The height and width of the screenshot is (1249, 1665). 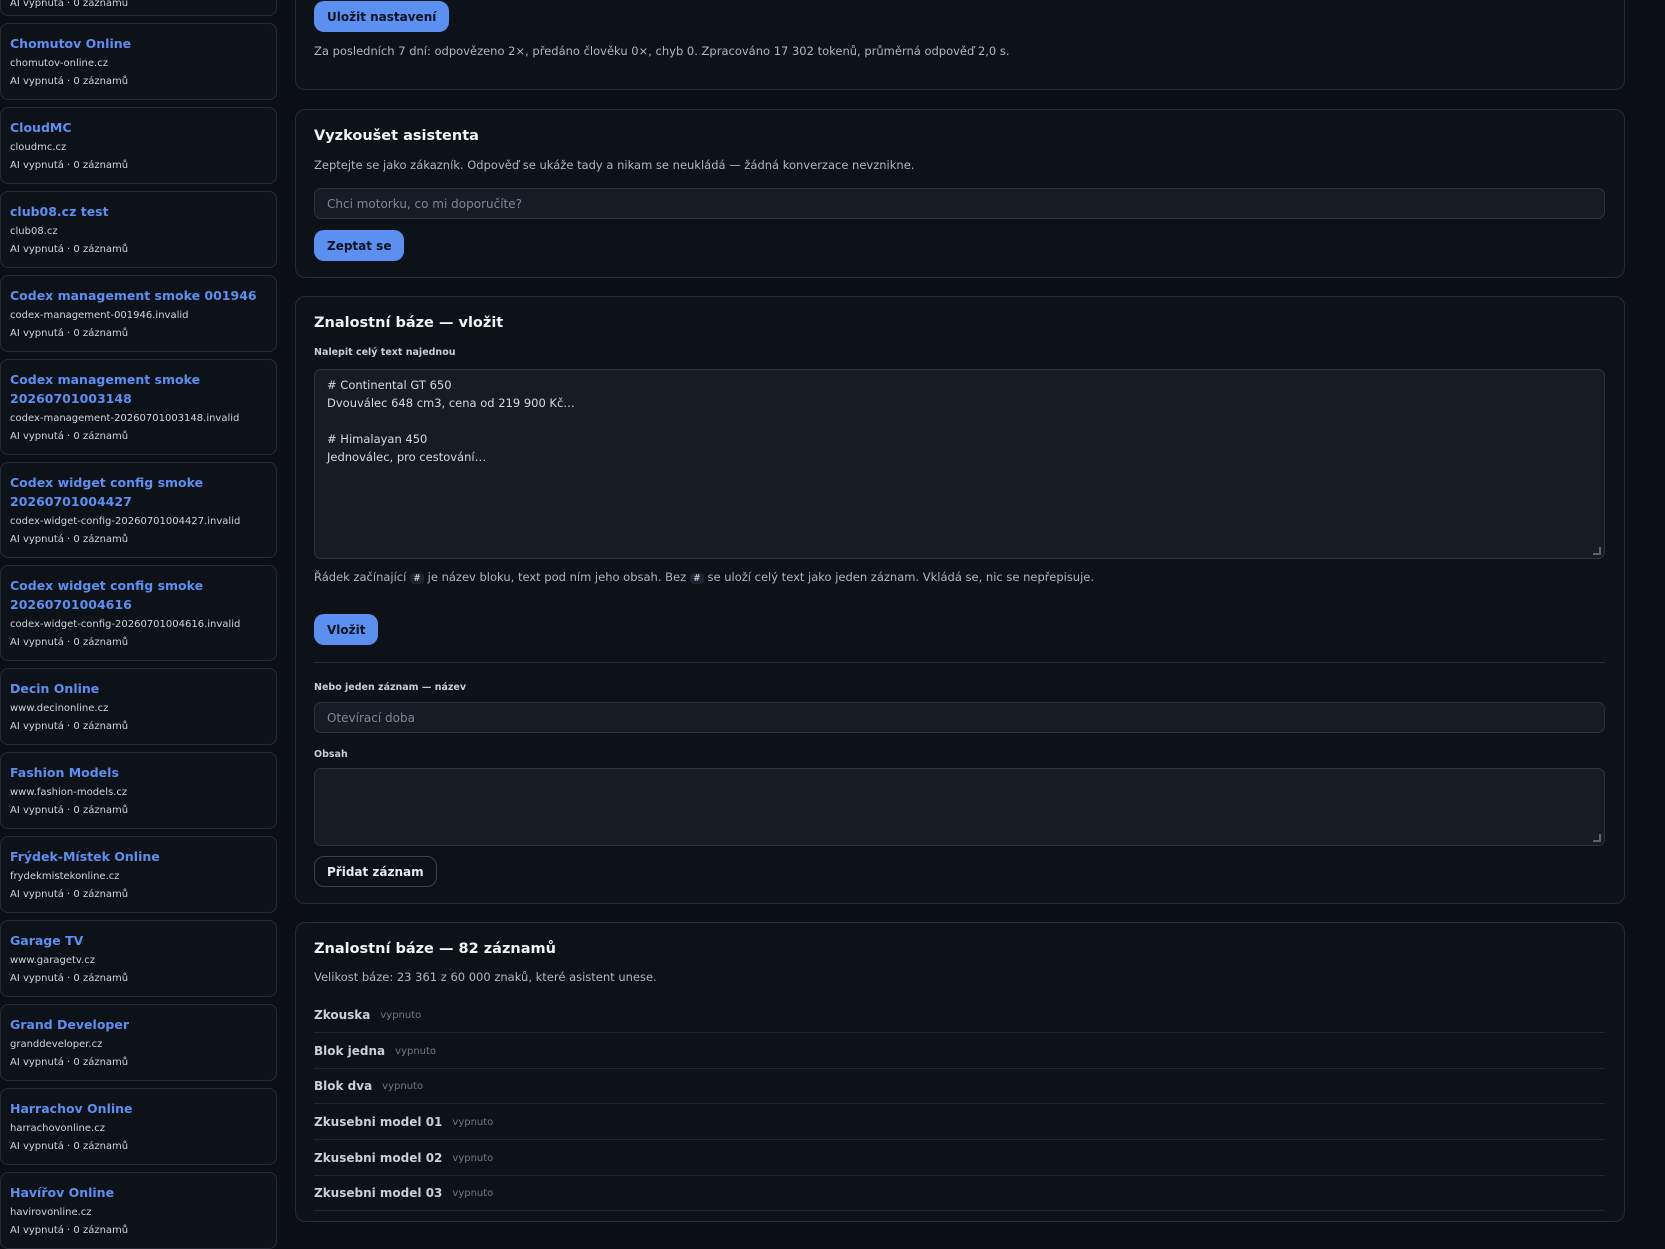 I want to click on site-domain: www.fashion-models.cz, so click(x=69, y=792).